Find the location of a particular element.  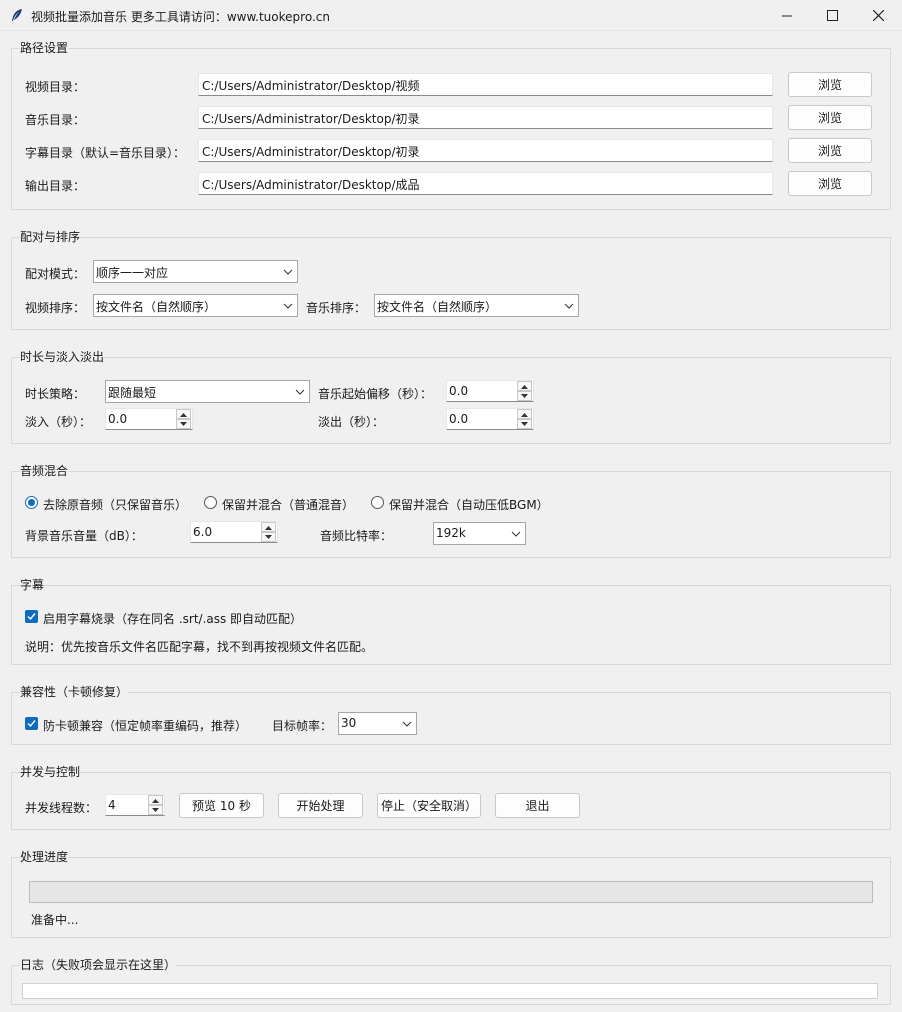

bgm-volume-value: 6.0 is located at coordinates (203, 532).